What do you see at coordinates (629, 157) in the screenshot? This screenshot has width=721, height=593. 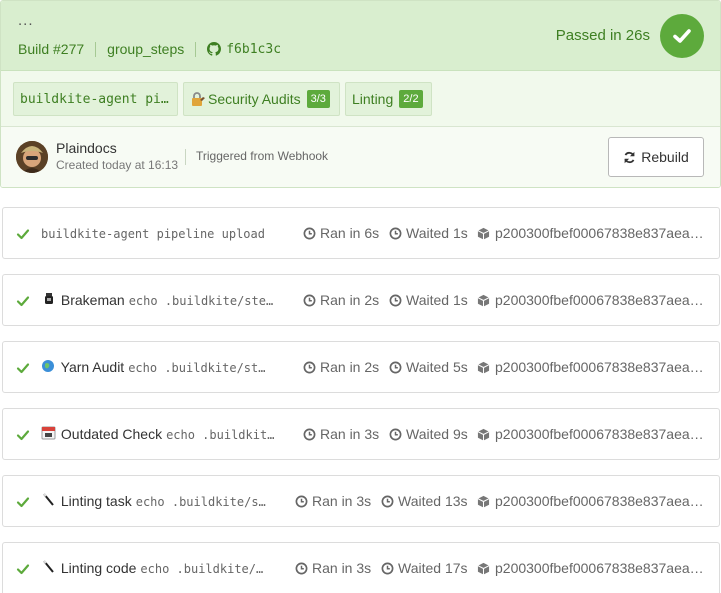 I see `refresh-icon` at bounding box center [629, 157].